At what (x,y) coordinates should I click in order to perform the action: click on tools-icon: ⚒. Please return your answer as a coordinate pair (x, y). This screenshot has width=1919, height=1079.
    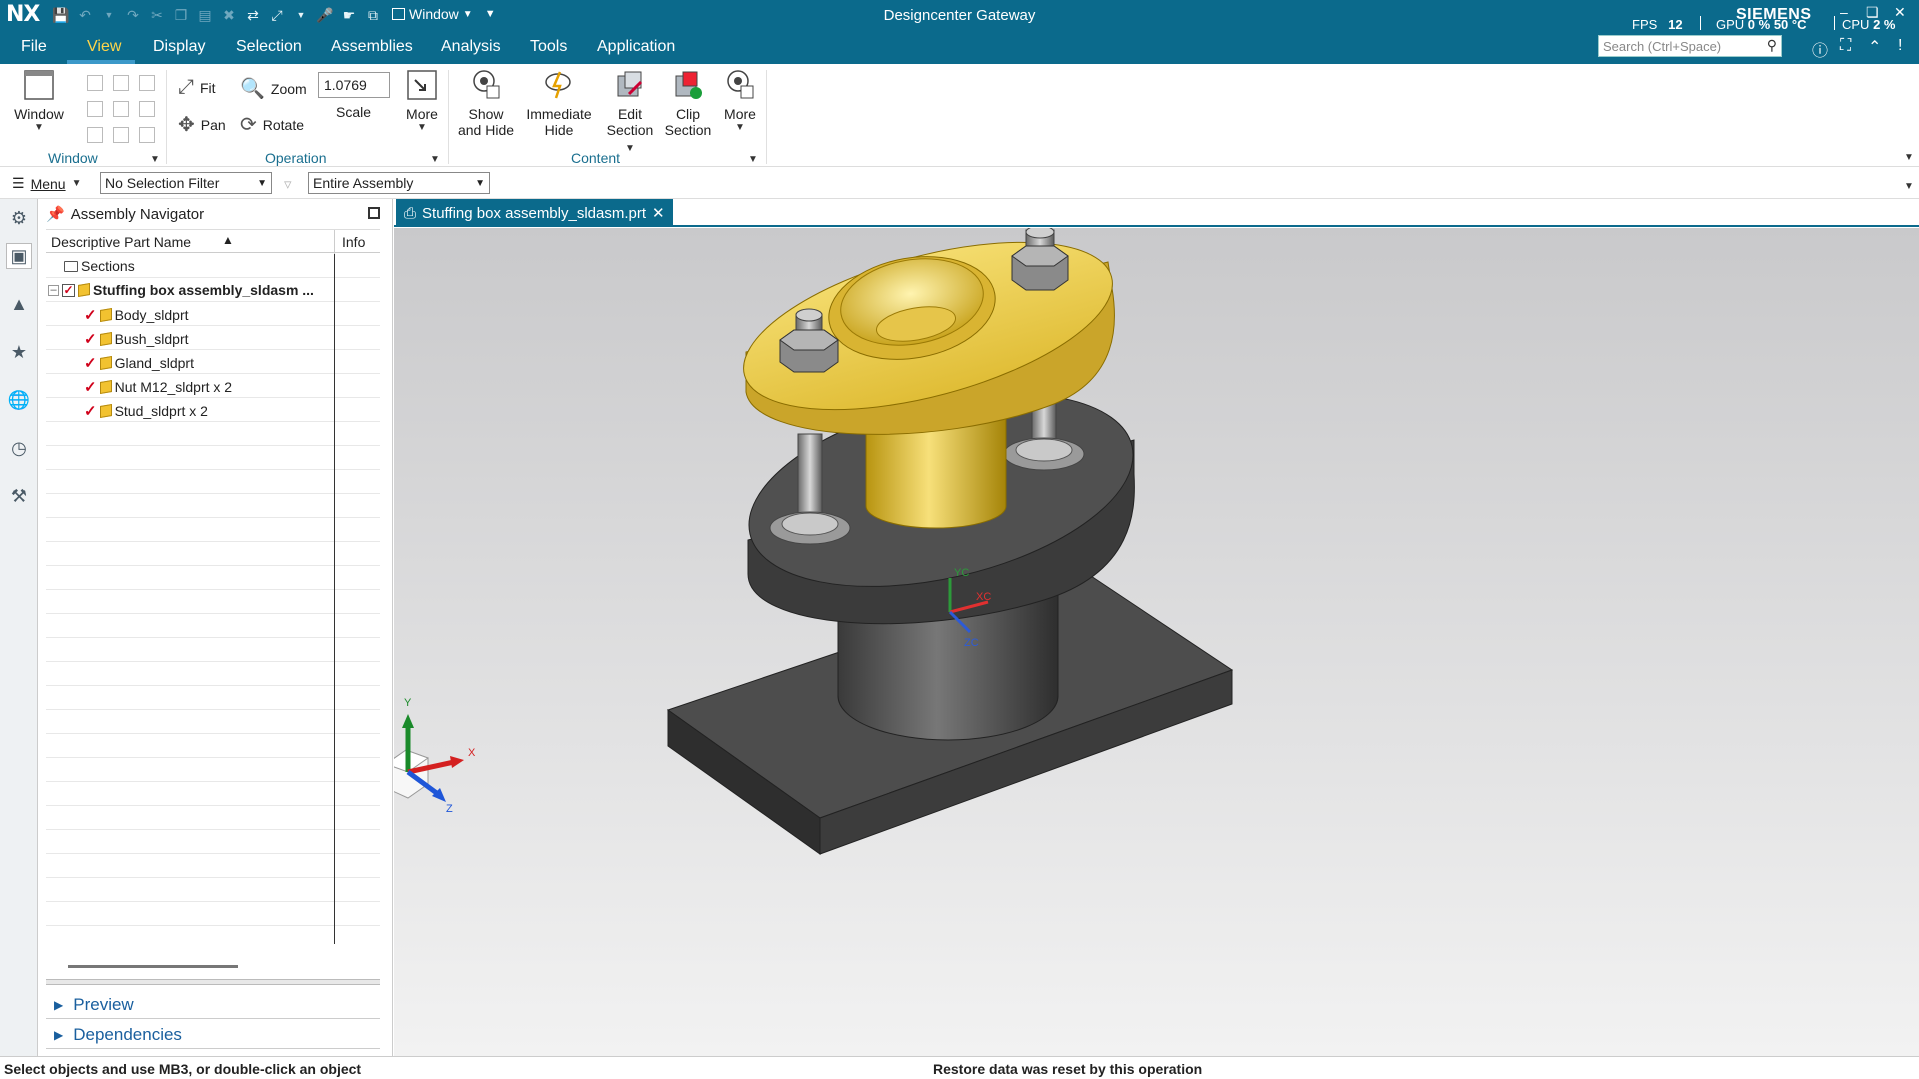
    Looking at the image, I should click on (19, 496).